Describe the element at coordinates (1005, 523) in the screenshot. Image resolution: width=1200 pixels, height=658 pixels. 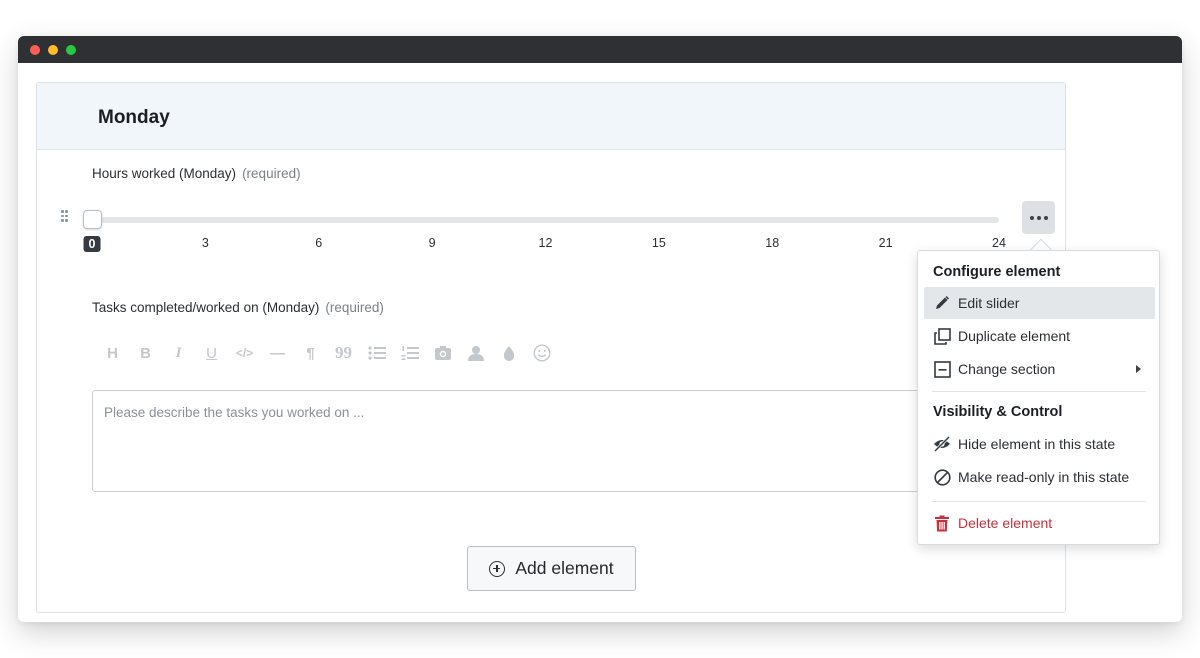
I see `delete-element-label: Delete element` at that location.